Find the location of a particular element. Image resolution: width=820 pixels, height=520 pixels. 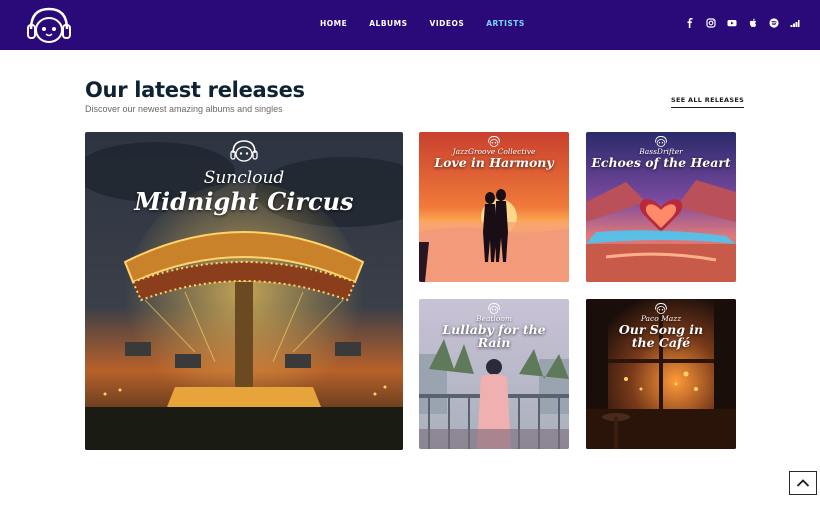

main-nav: HOME ALBUMS VIDEOS ARTISTS is located at coordinates (433, 23).